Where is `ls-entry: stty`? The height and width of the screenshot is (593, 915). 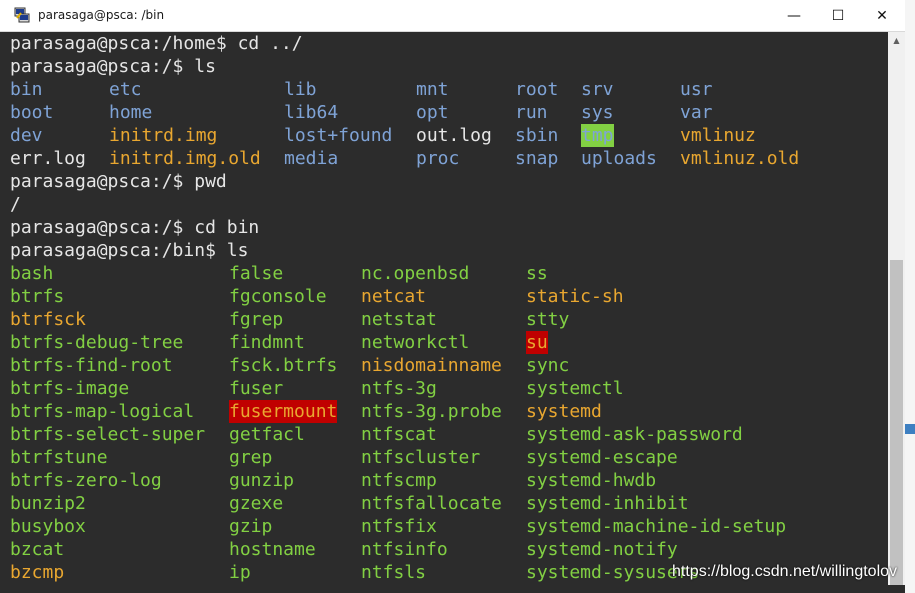 ls-entry: stty is located at coordinates (548, 319).